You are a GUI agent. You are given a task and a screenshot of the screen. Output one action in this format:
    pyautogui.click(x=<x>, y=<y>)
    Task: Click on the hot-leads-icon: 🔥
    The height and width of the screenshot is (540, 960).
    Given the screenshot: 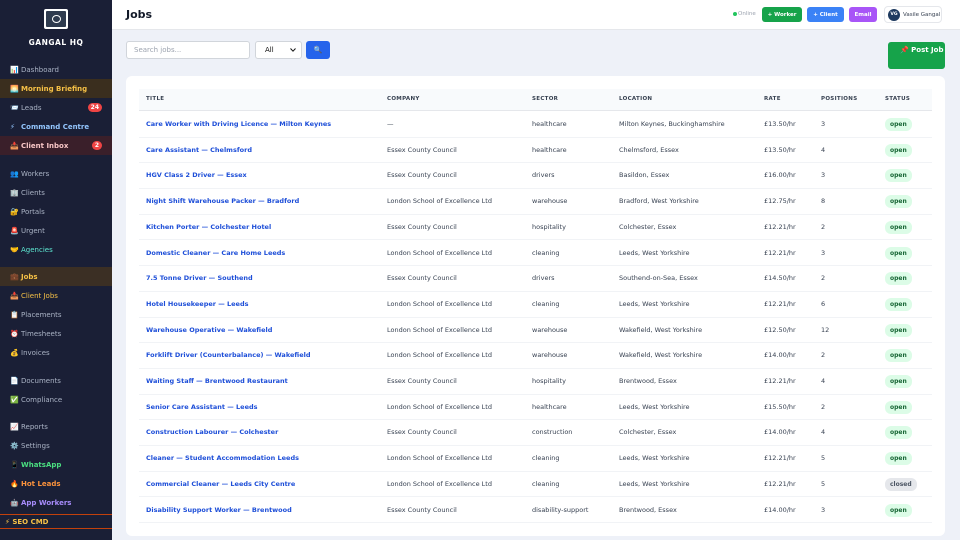 What is the action you would take?
    pyautogui.click(x=14, y=483)
    